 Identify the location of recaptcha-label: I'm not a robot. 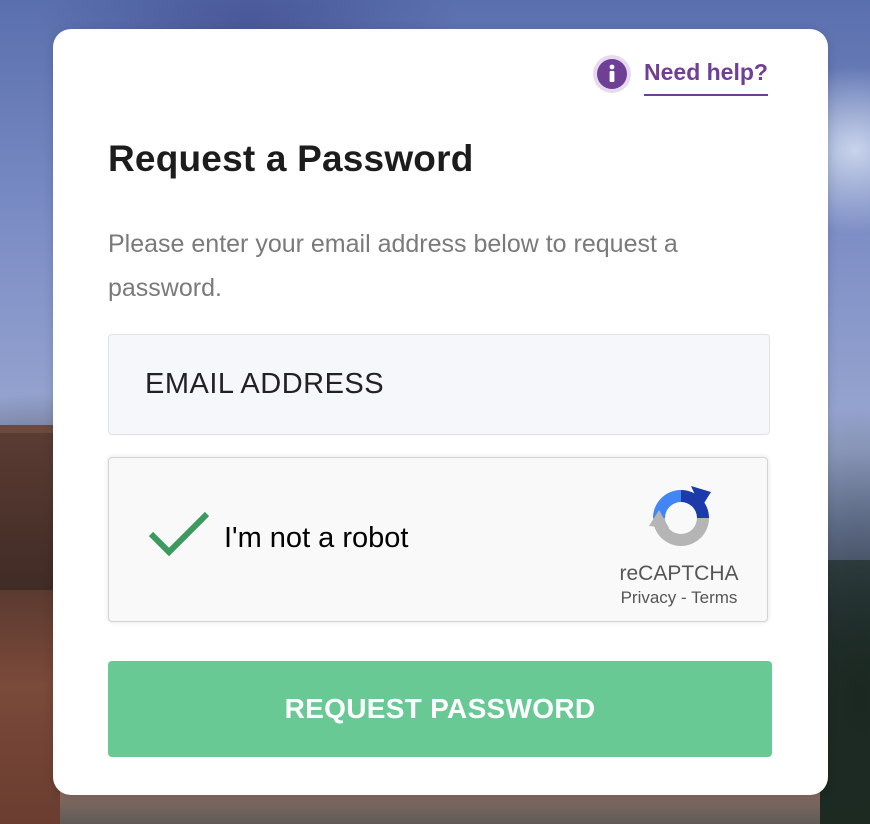
(316, 538).